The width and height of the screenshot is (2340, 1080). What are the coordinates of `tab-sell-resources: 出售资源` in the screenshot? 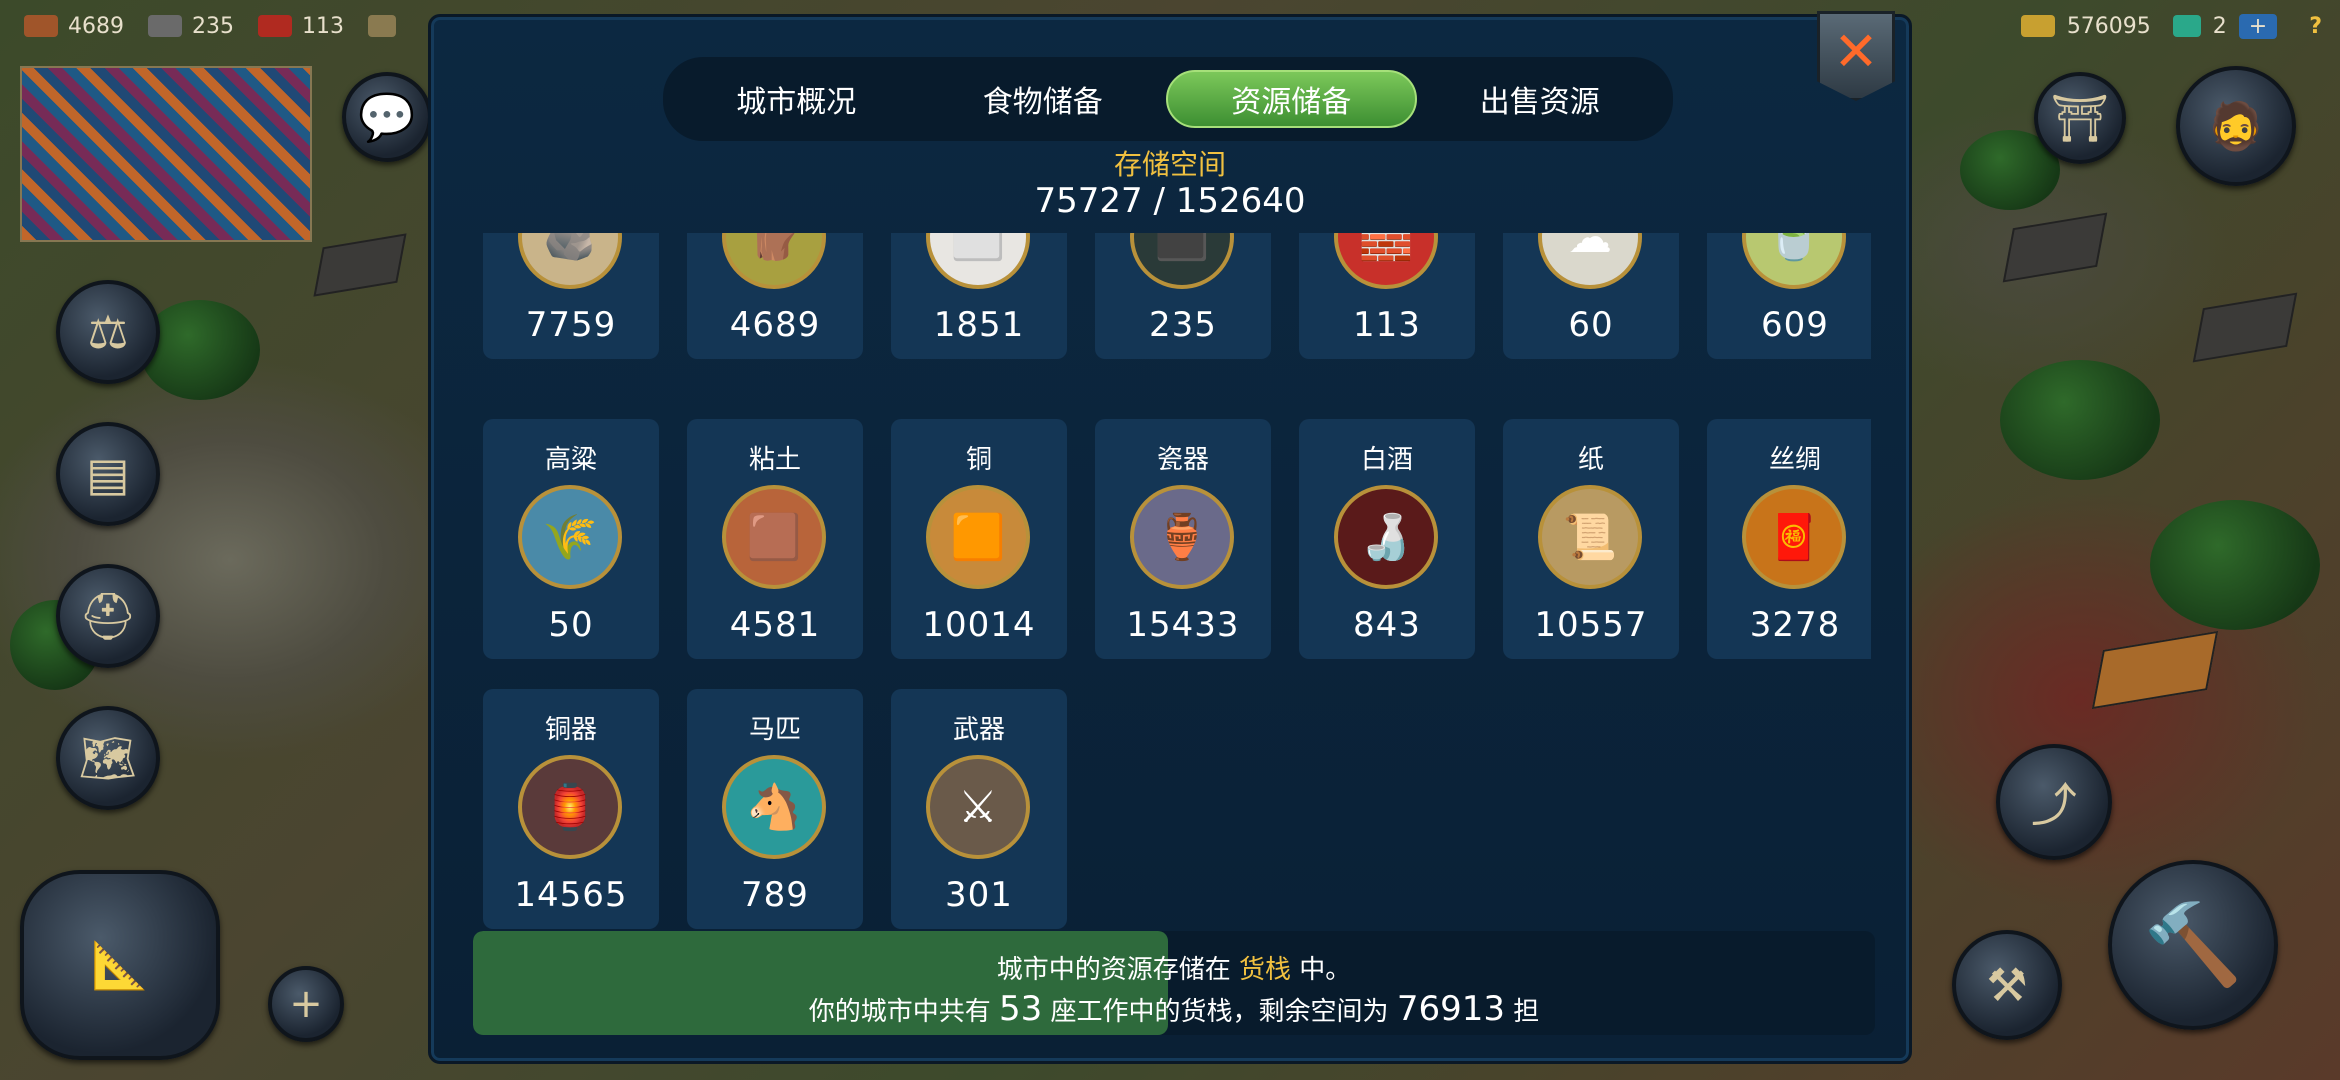 It's located at (1540, 99).